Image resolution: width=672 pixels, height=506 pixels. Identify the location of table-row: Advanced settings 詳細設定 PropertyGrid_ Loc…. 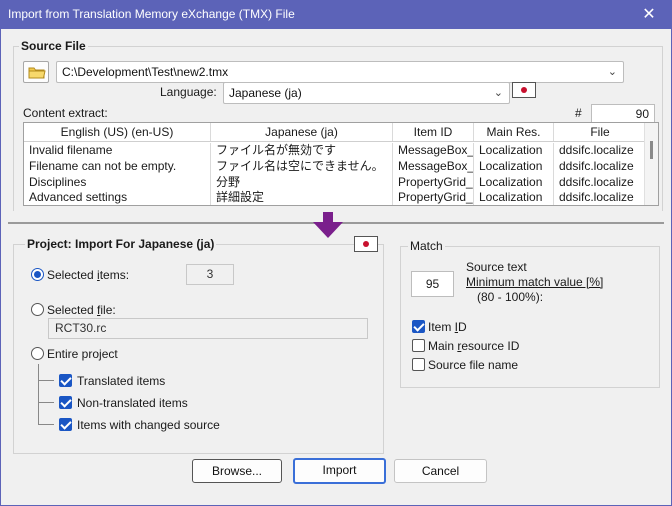
(335, 197).